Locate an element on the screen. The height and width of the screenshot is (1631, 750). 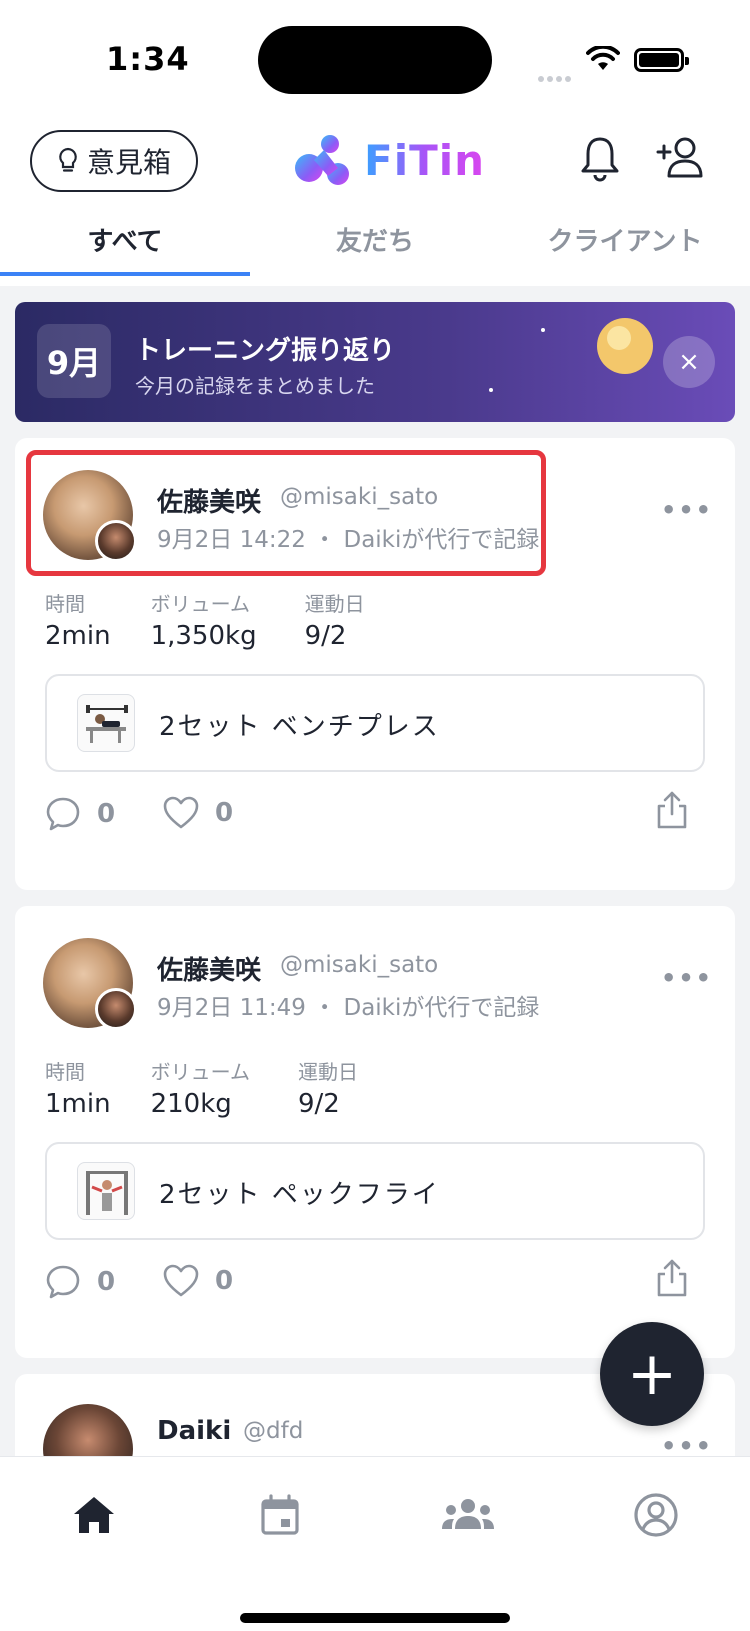
app-logo: FiTin is located at coordinates (389, 160).